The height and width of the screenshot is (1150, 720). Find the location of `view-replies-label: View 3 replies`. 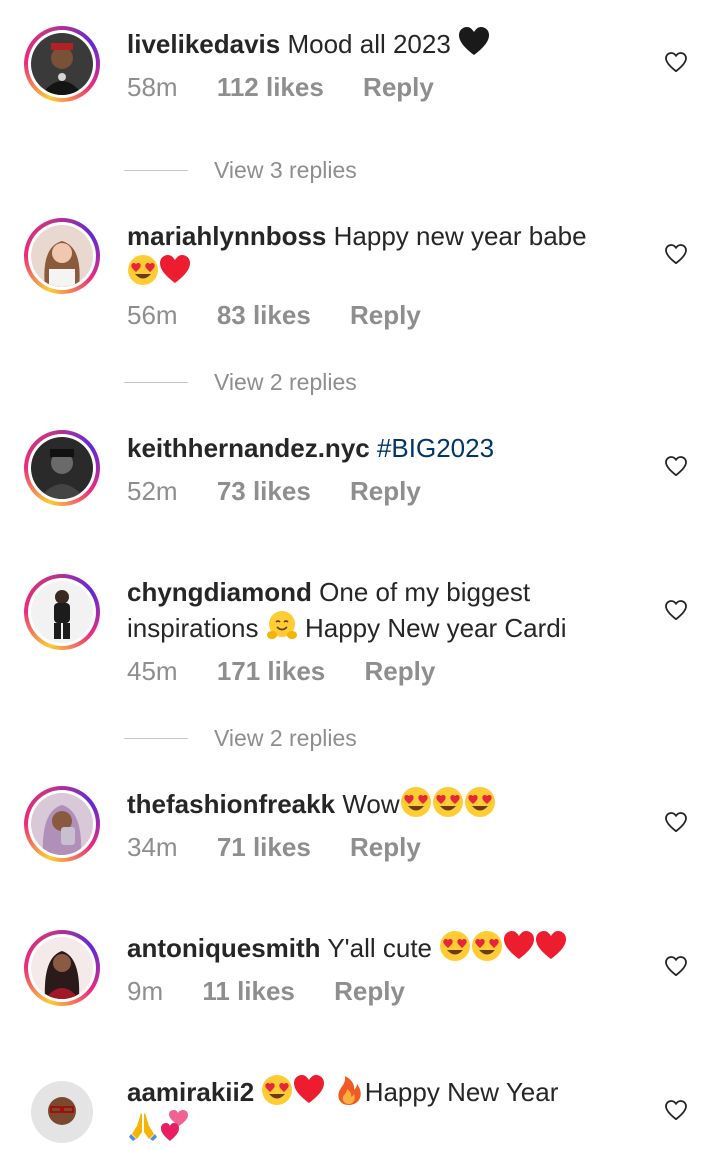

view-replies-label: View 3 replies is located at coordinates (285, 170).